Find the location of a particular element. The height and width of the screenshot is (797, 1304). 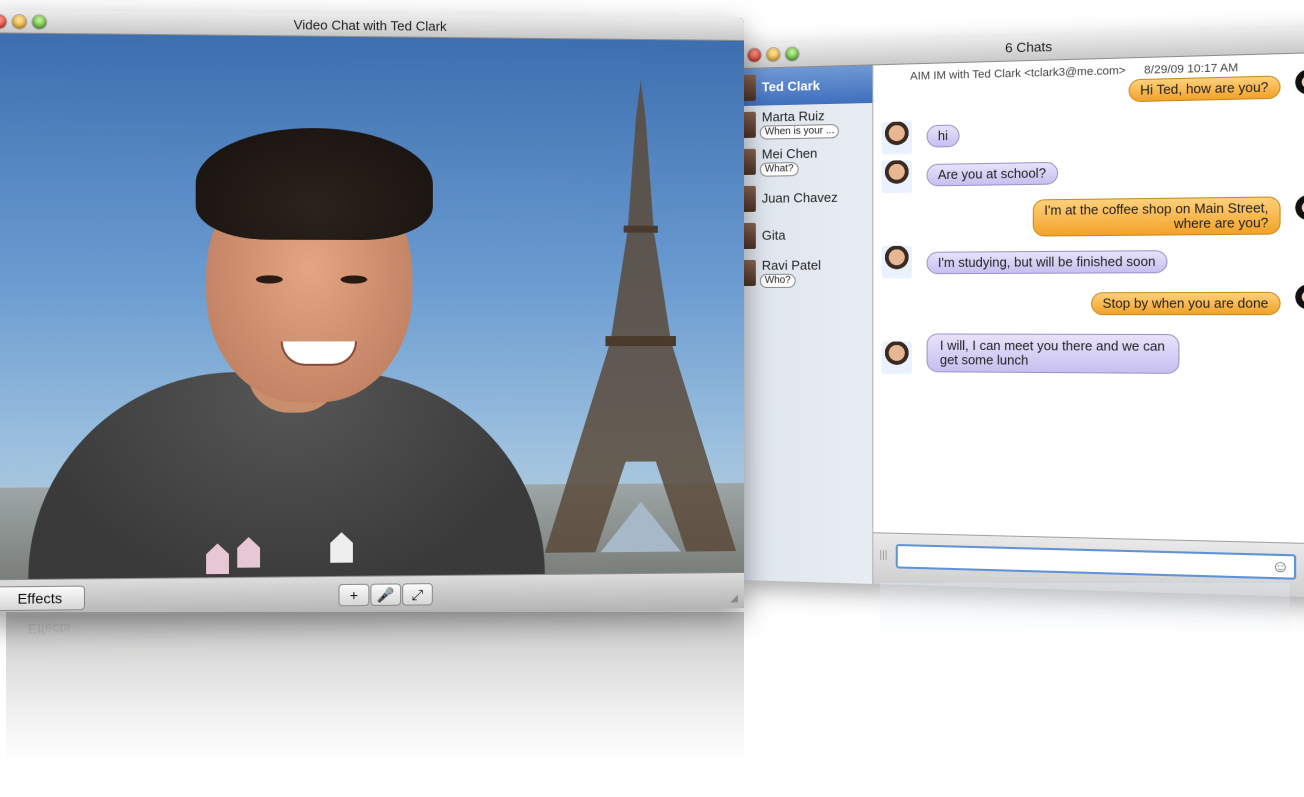

video-toolbar: Effects + 🎤 ⤢ ◢ is located at coordinates (372, 594).